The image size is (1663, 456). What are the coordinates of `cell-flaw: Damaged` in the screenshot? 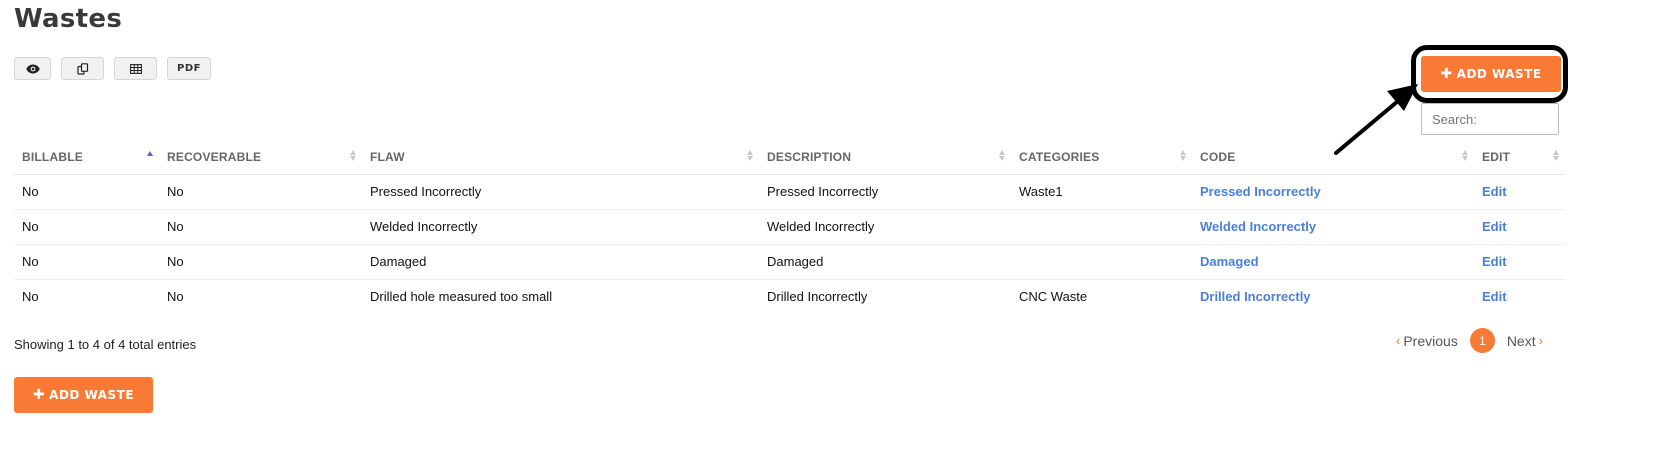 It's located at (560, 262).